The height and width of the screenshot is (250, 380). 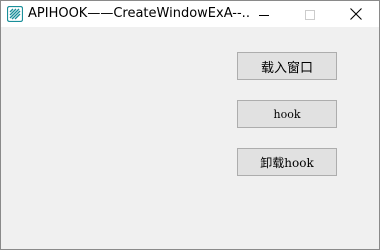 I want to click on close-button, so click(x=356, y=14).